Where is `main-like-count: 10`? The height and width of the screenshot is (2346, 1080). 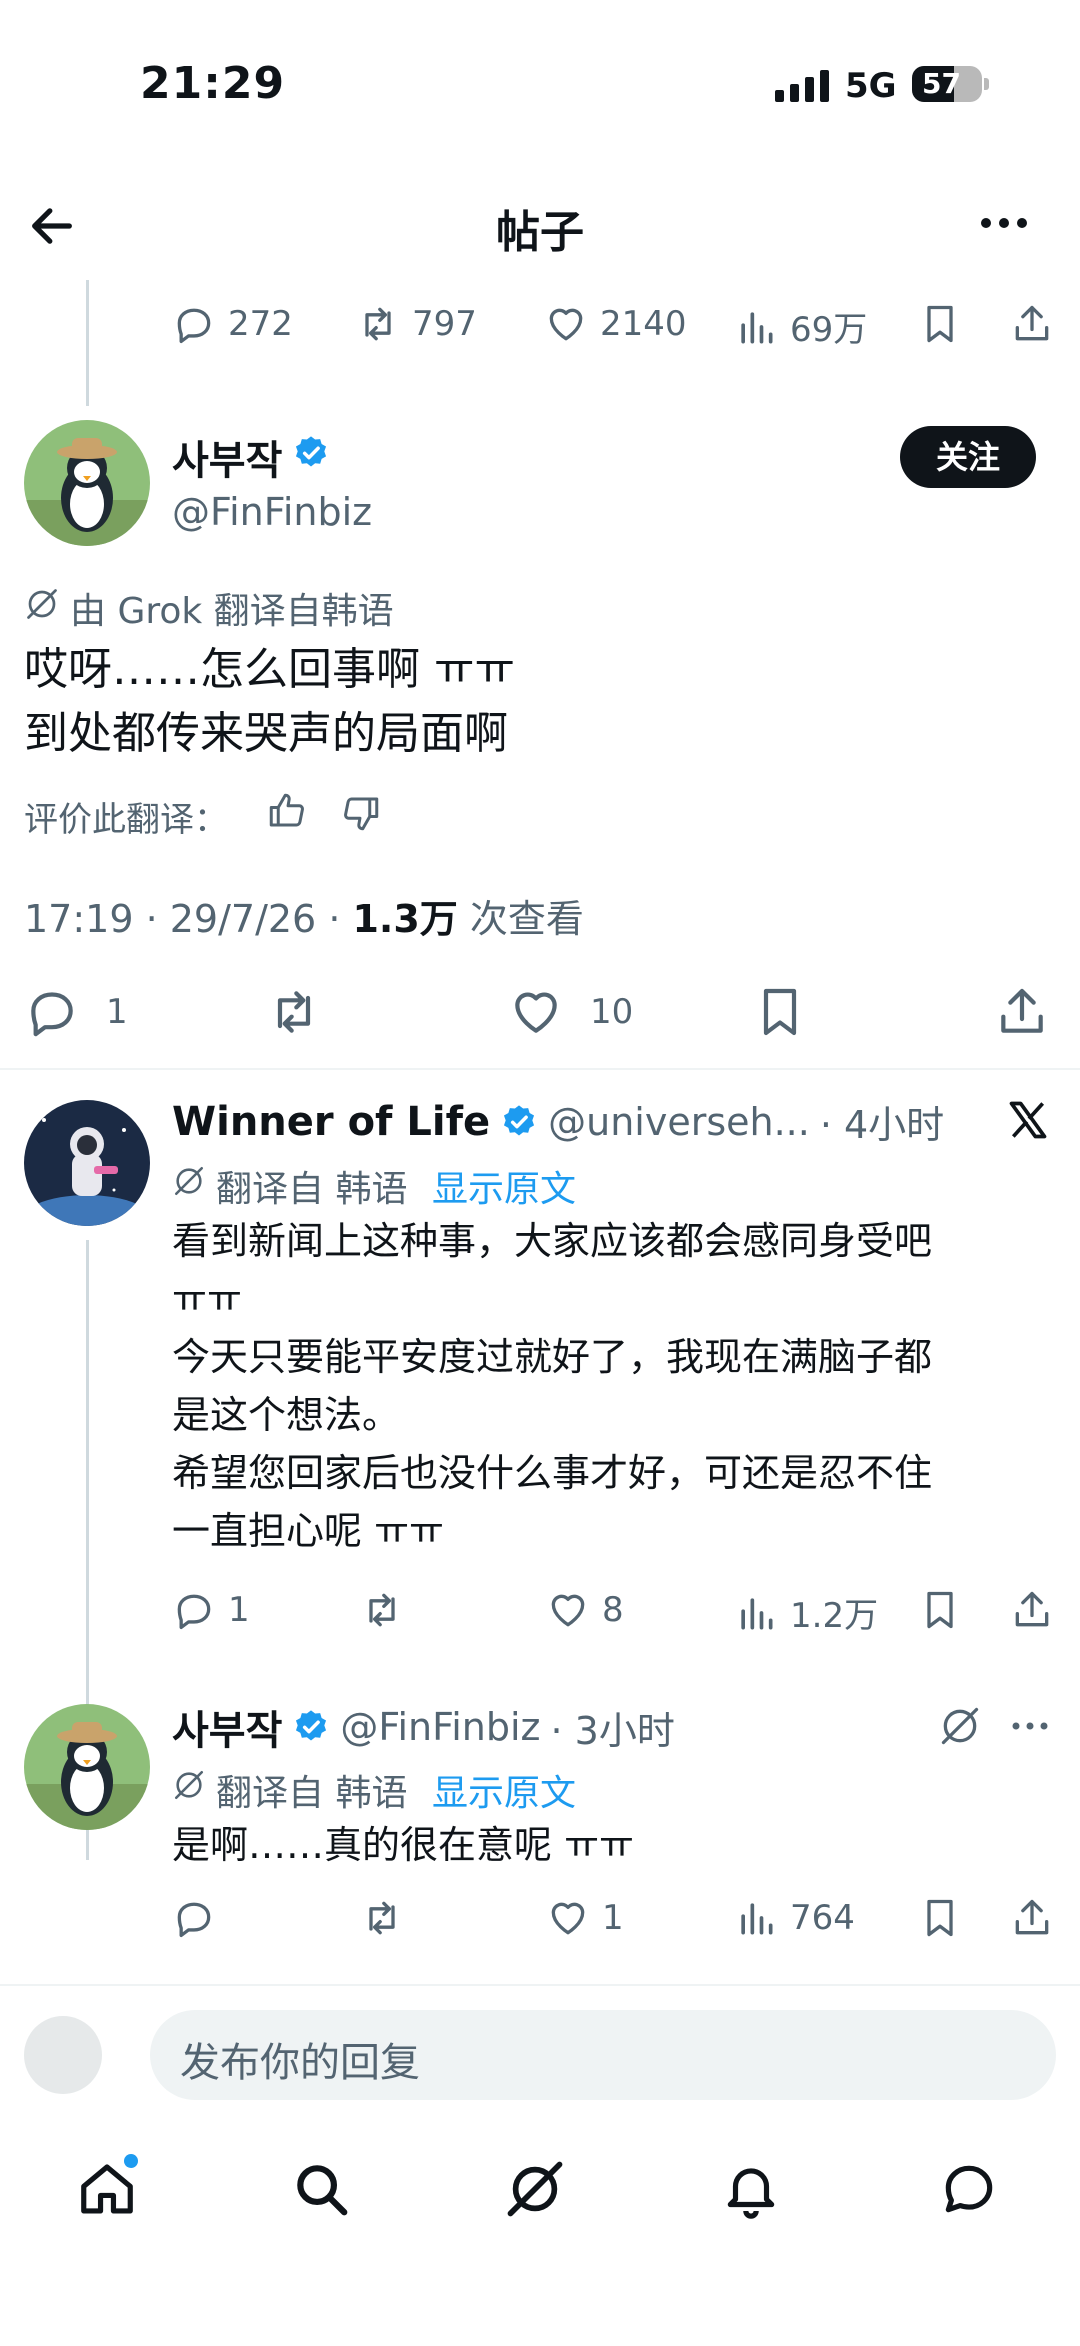
main-like-count: 10 is located at coordinates (612, 1012).